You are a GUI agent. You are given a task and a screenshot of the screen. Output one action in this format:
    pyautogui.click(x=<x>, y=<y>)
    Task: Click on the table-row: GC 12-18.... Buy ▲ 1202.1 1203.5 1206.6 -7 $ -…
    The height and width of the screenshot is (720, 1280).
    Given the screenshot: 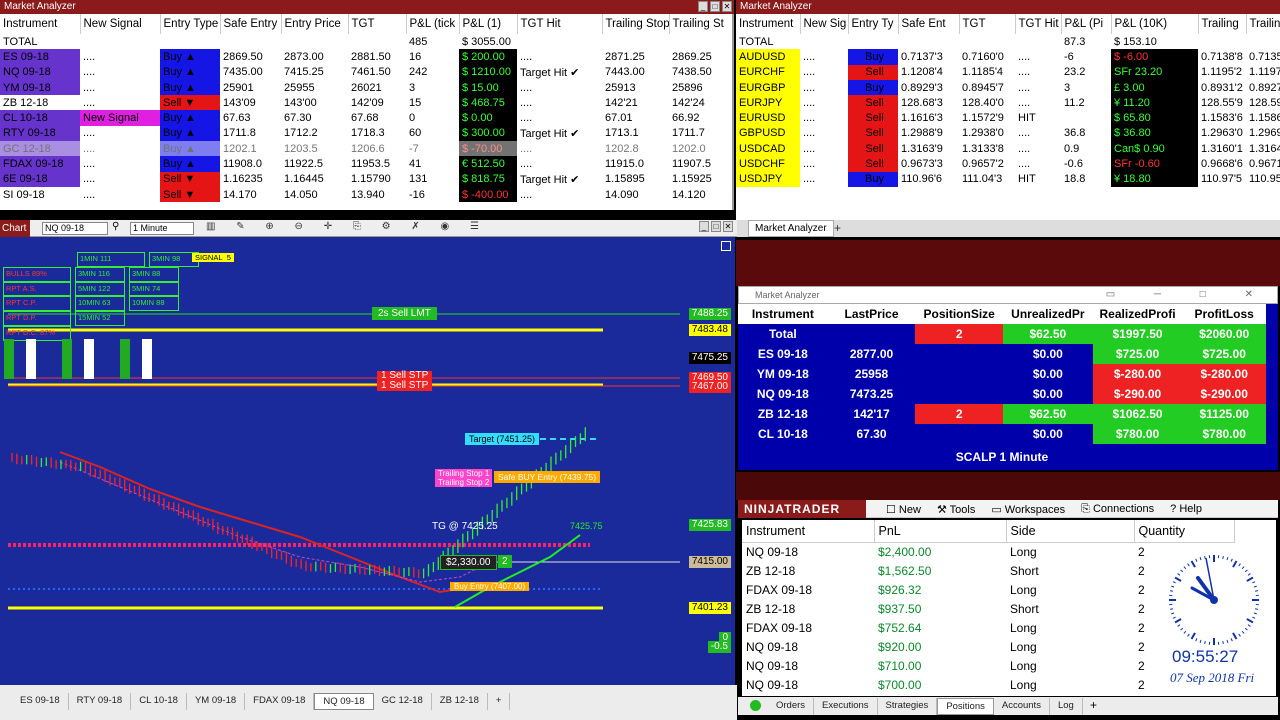 What is the action you would take?
    pyautogui.click(x=366, y=149)
    